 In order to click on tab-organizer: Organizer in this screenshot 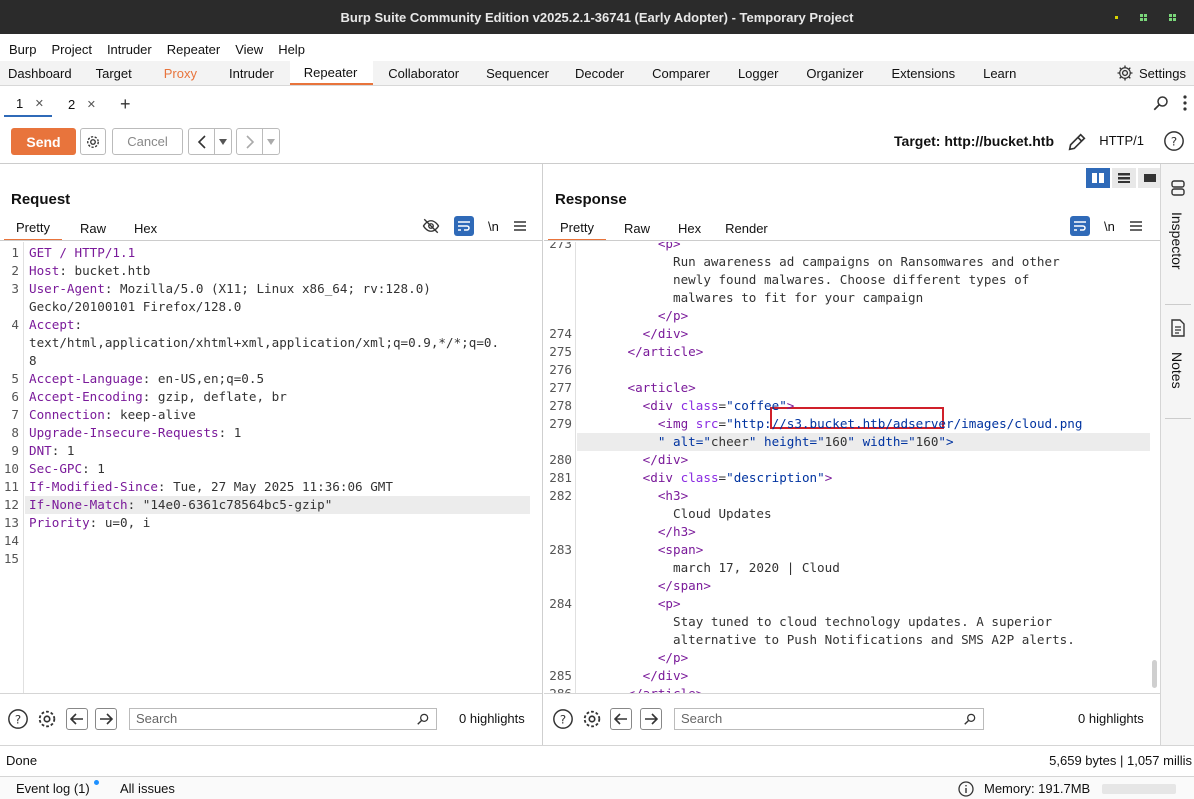, I will do `click(834, 73)`.